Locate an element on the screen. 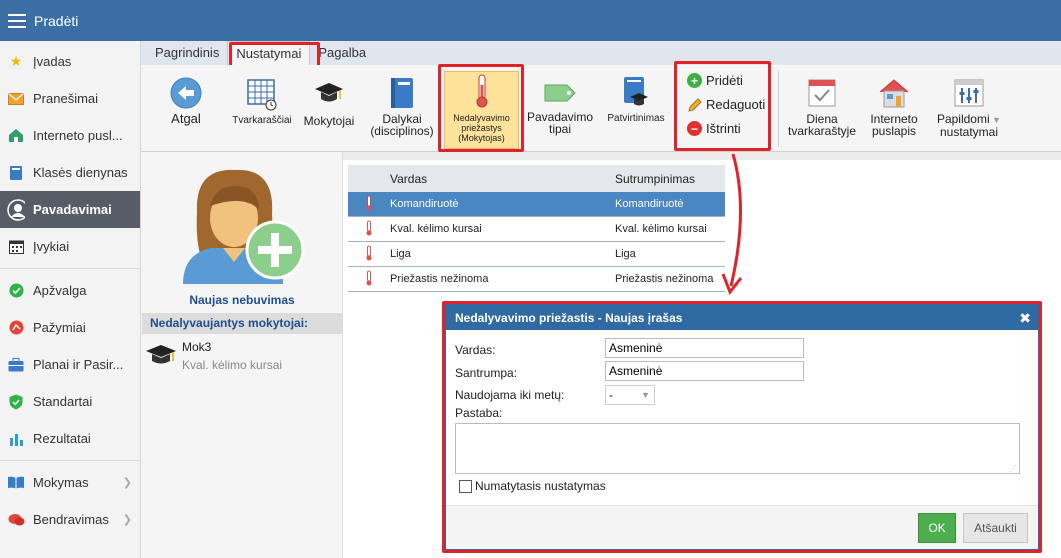 The width and height of the screenshot is (1061, 558). subjects-button: Dalykai (disciplinos) is located at coordinates (402, 107).